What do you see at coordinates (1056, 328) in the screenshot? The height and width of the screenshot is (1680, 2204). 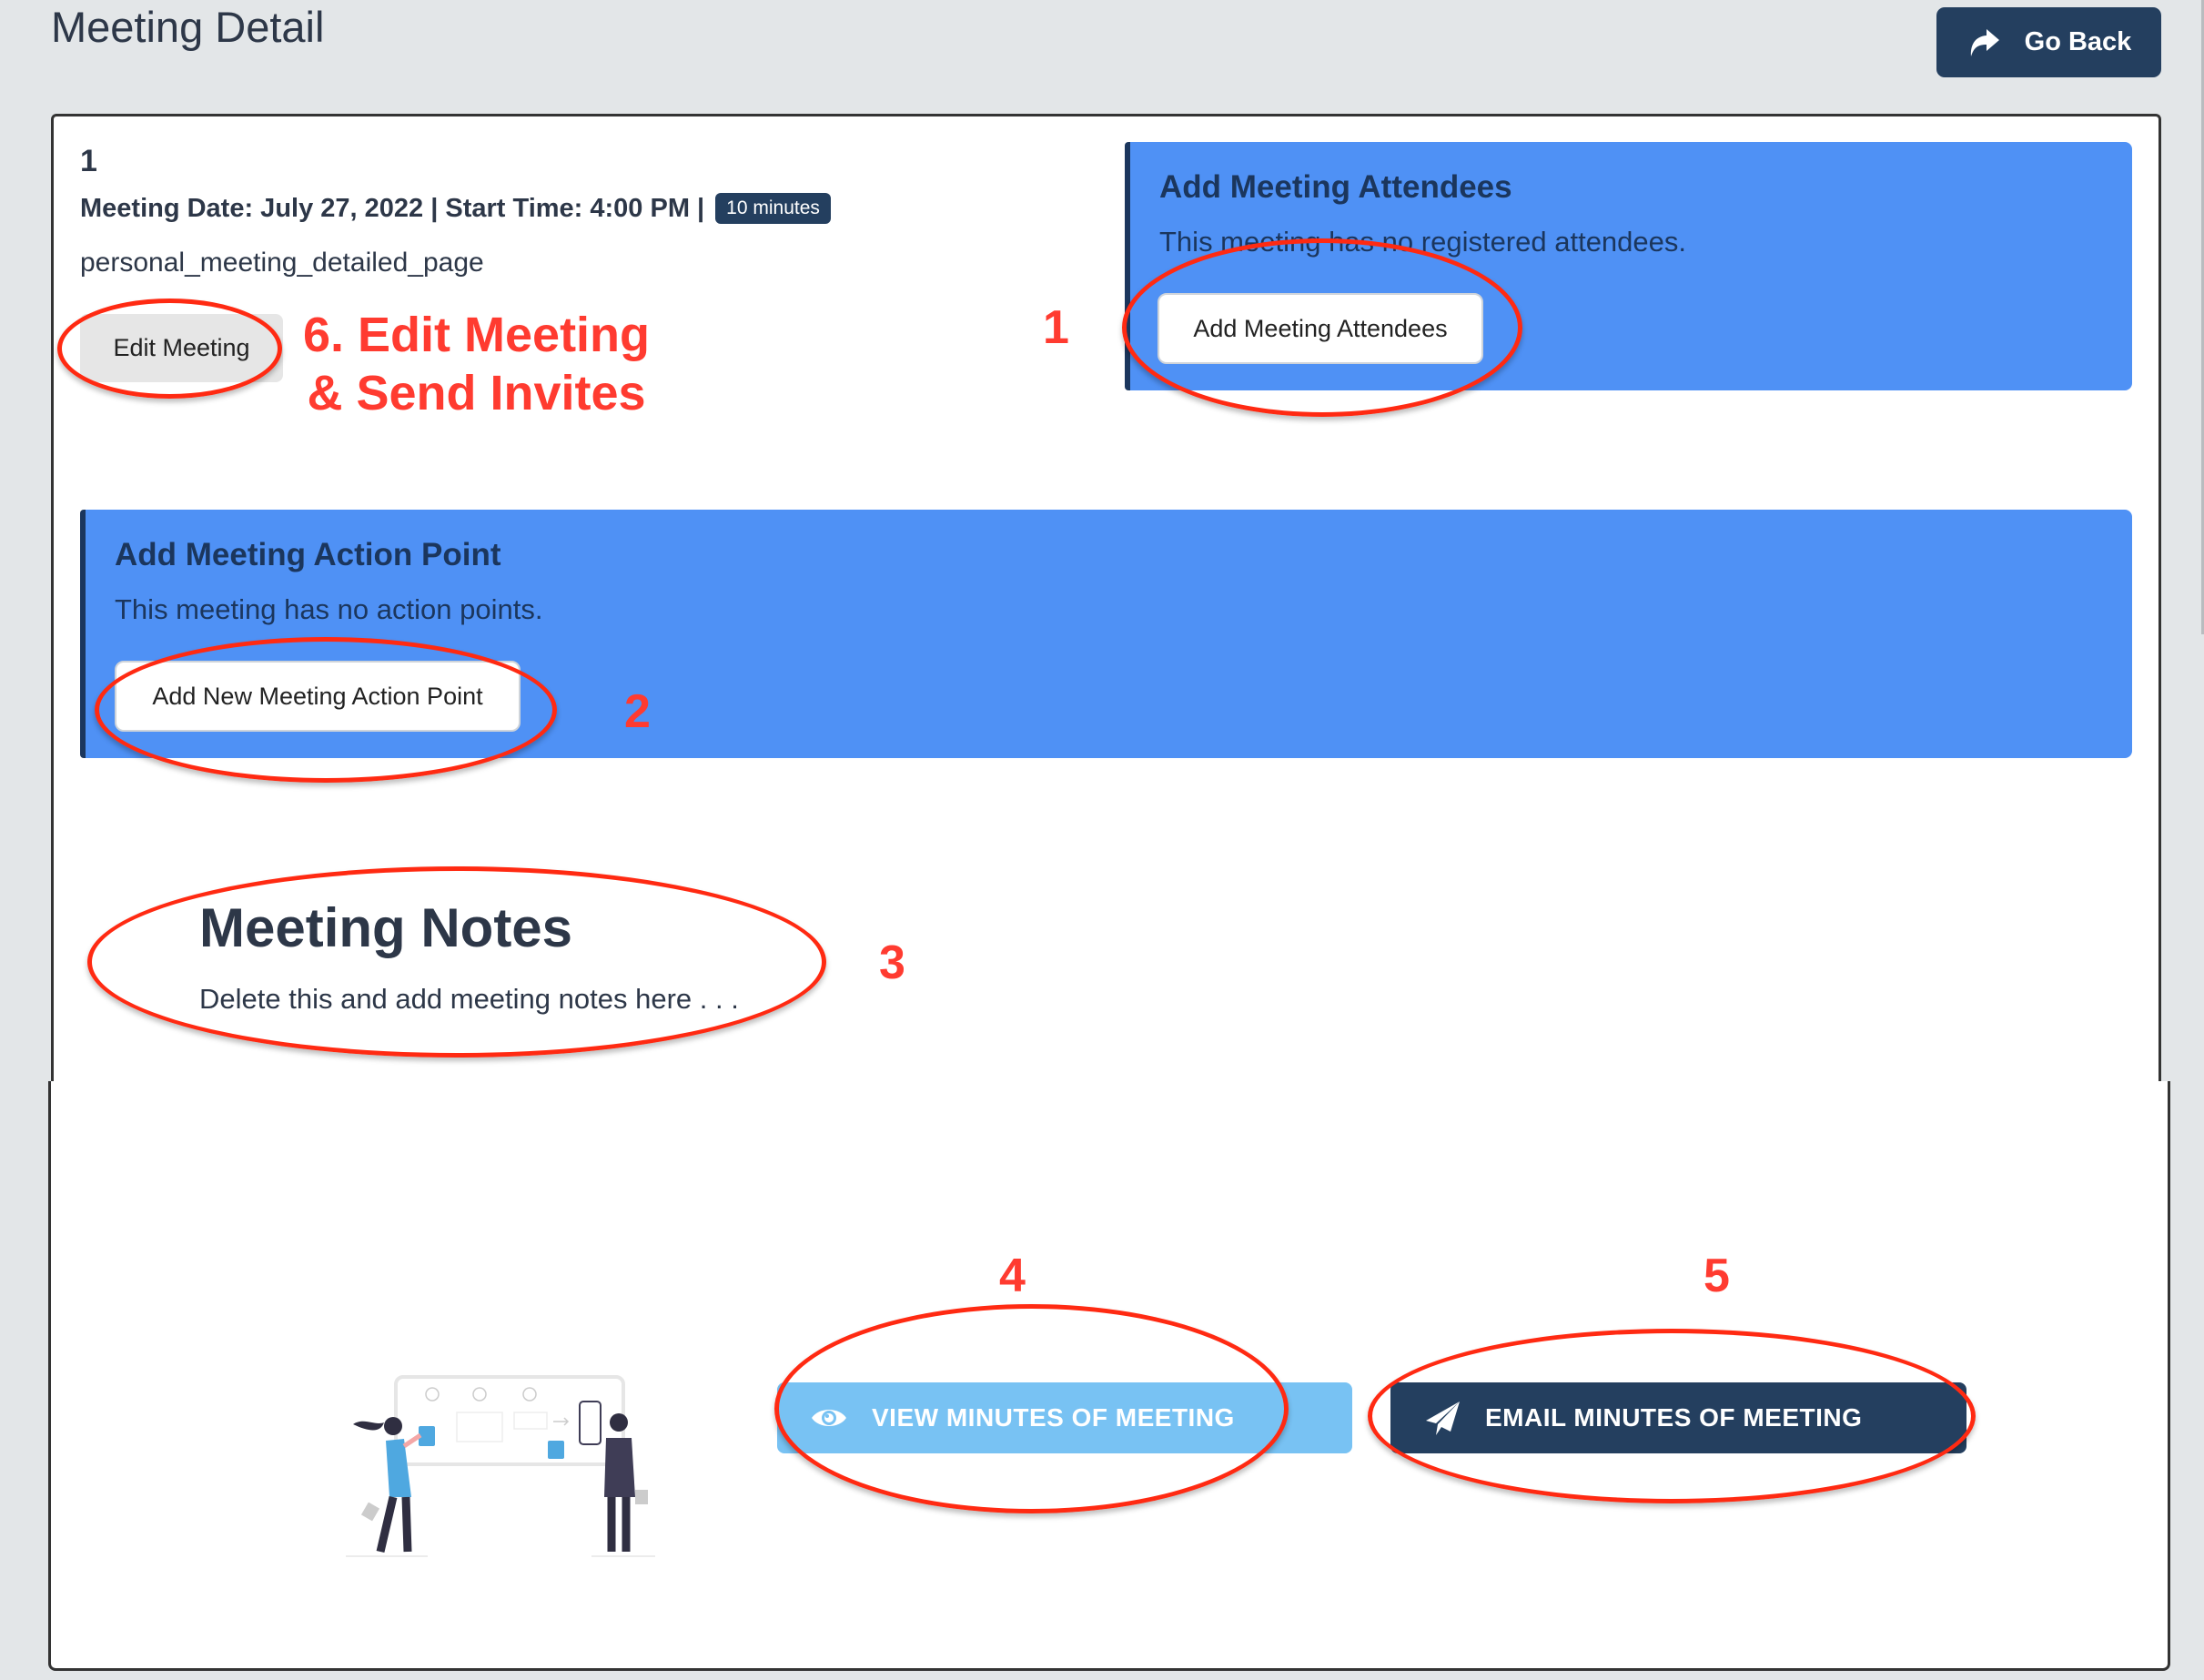 I see `annotation-1: 1` at bounding box center [1056, 328].